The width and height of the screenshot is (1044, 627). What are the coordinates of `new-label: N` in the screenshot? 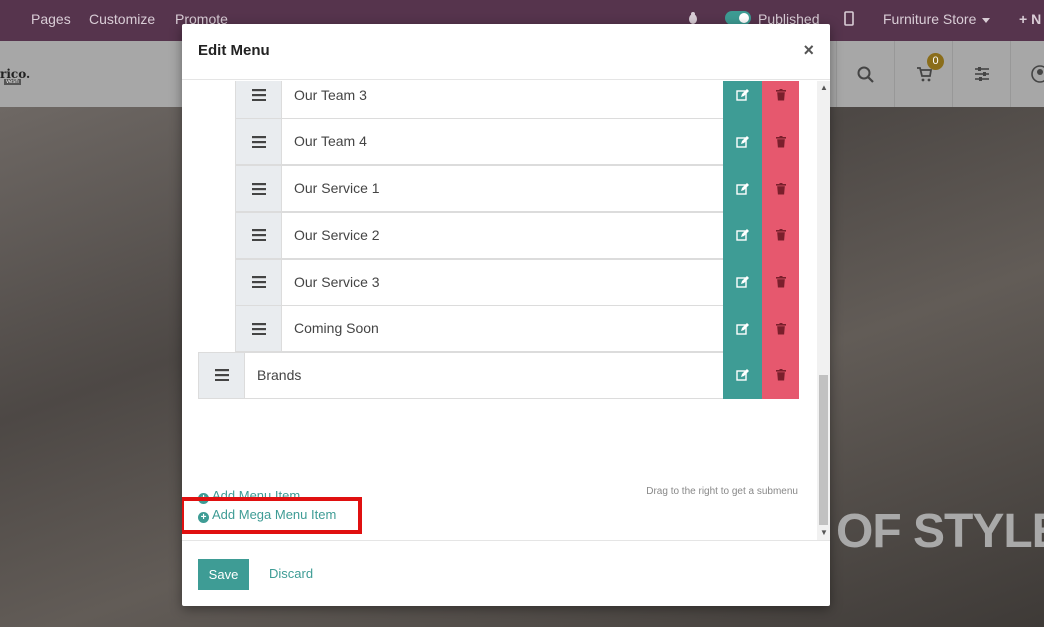 It's located at (1036, 19).